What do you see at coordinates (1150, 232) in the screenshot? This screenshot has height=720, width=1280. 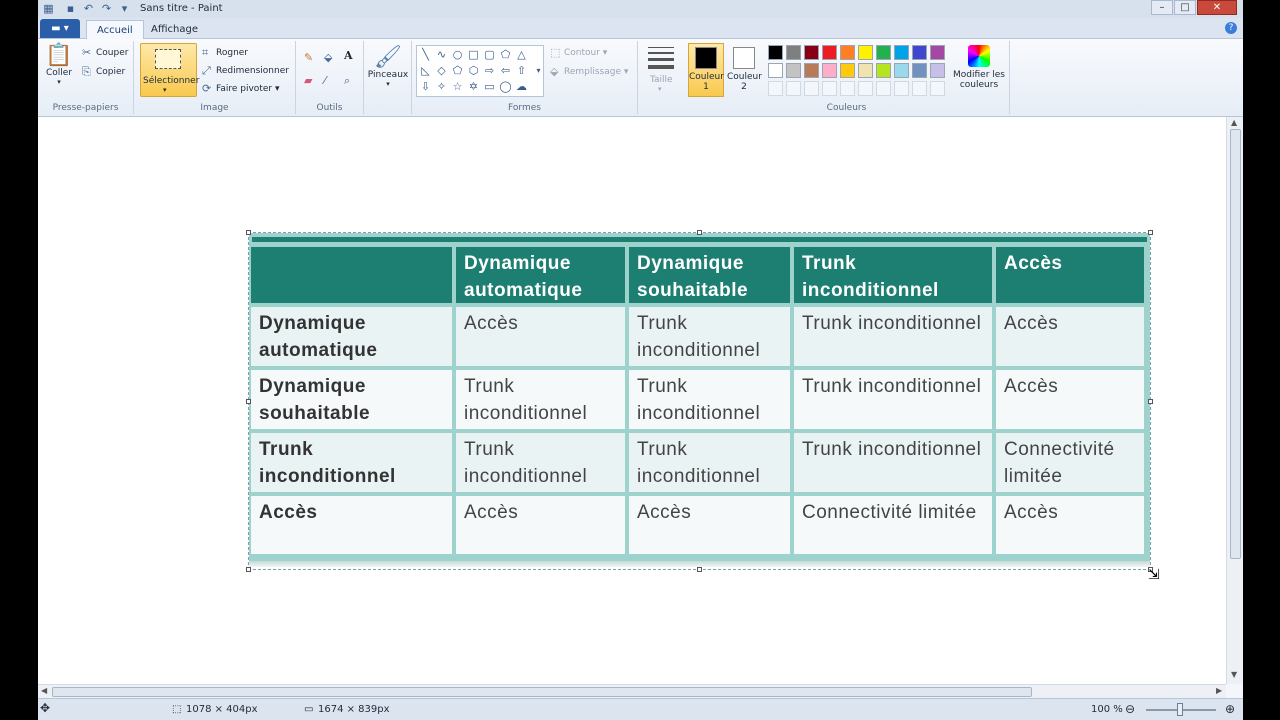 I see `resize-handle-tr` at bounding box center [1150, 232].